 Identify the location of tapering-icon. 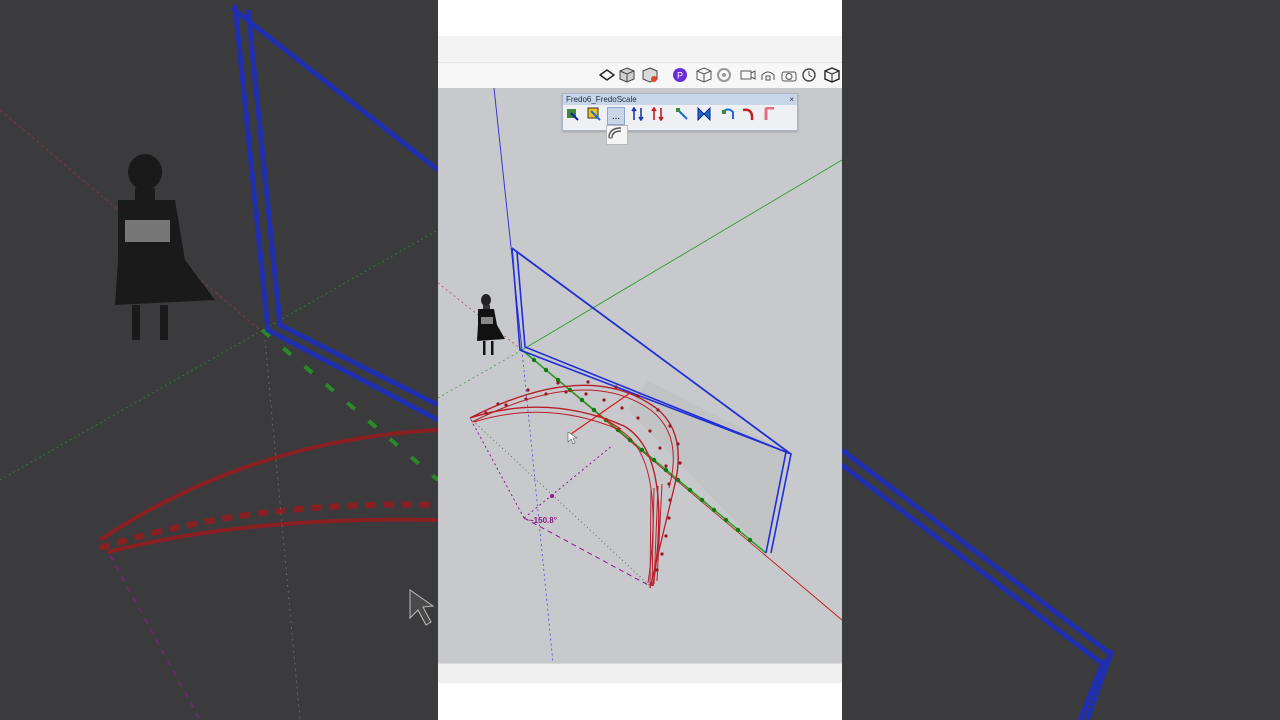
(640, 116).